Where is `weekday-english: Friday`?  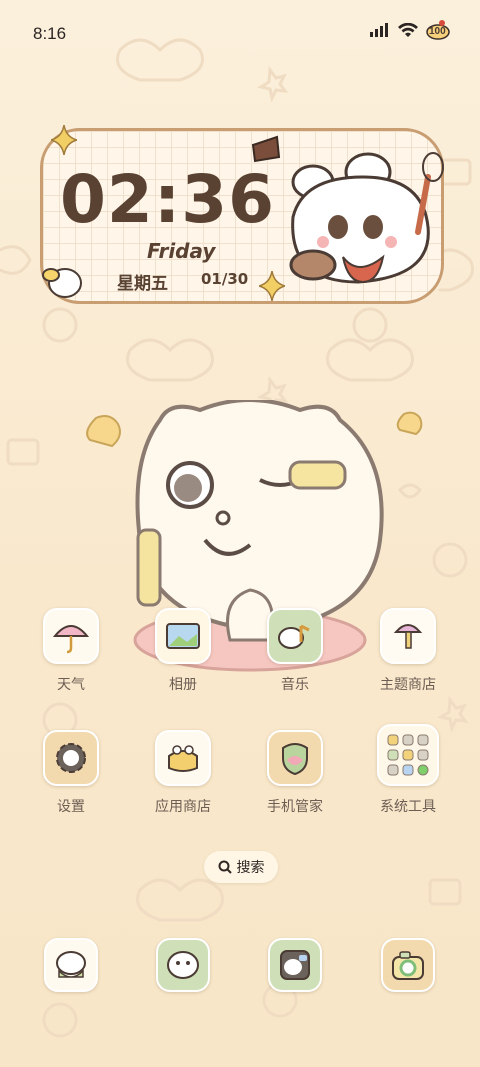 weekday-english: Friday is located at coordinates (181, 251).